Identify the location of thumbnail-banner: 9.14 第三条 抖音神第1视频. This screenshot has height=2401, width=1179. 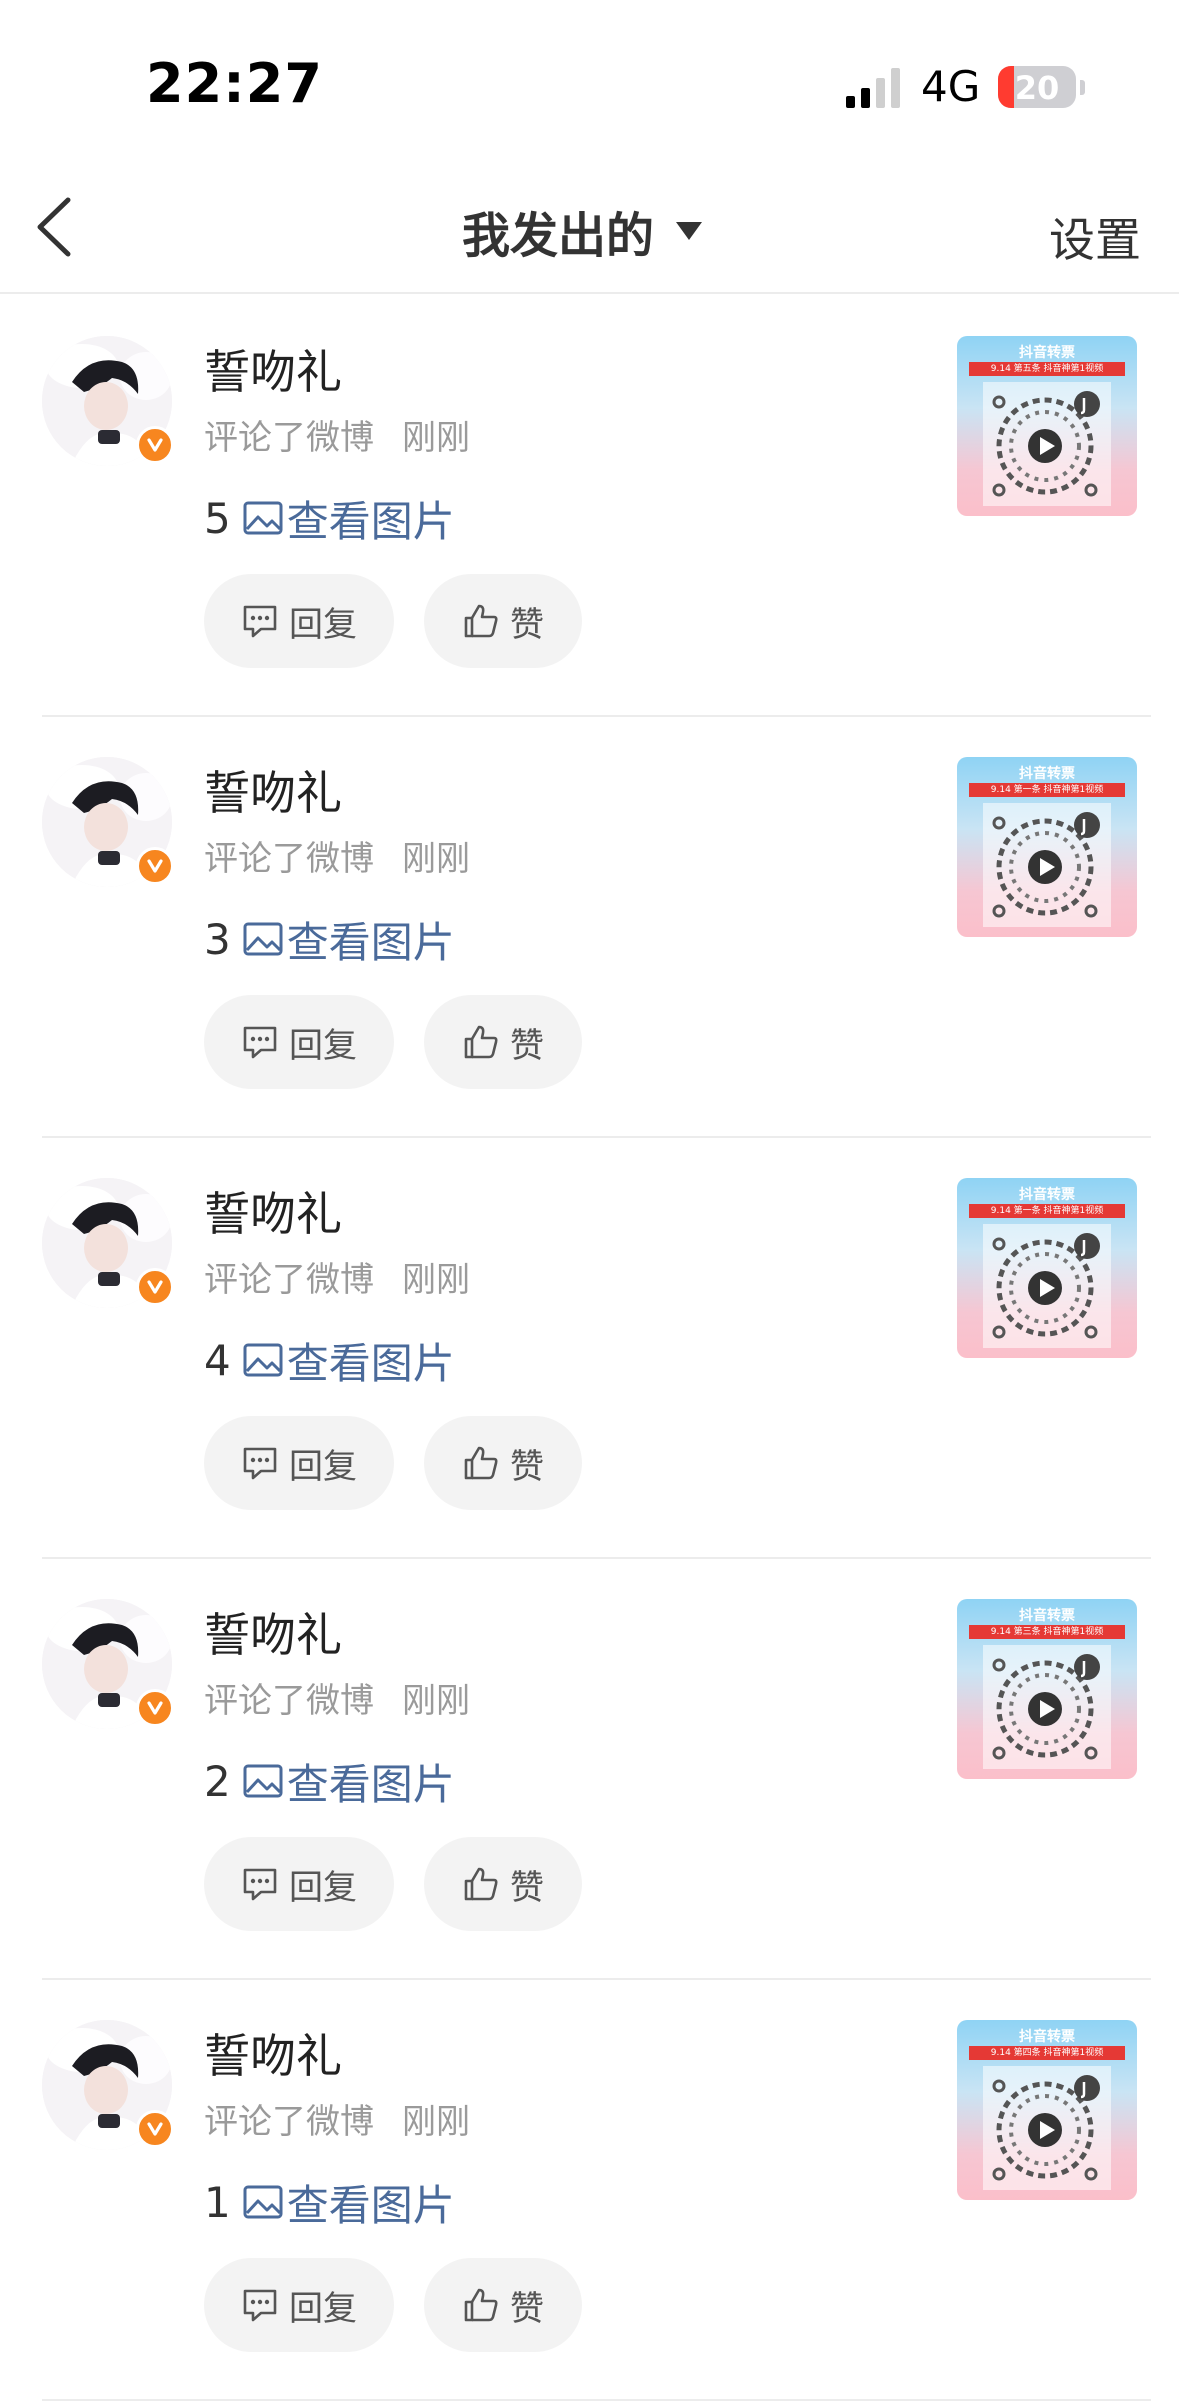
(1047, 1632).